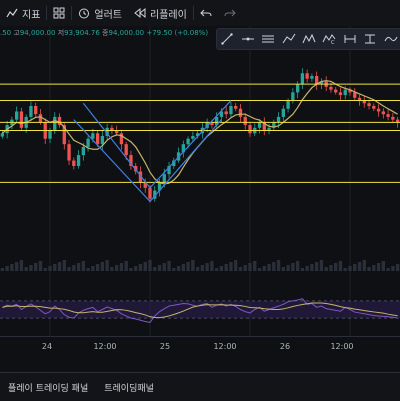  I want to click on alerts-label: 얼러트, so click(108, 15).